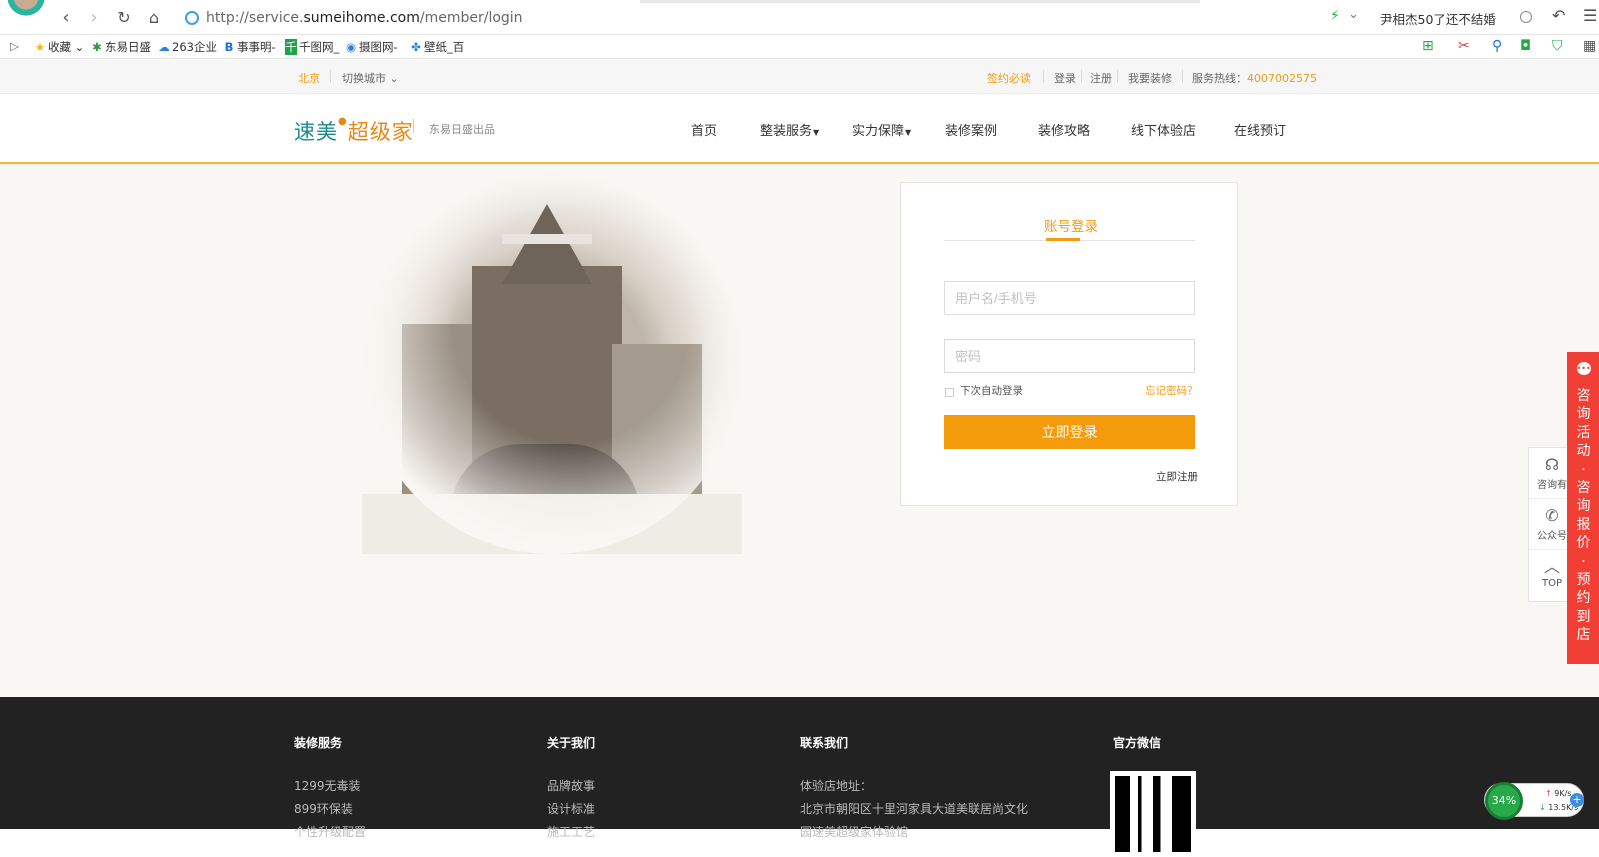 The height and width of the screenshot is (857, 1599). I want to click on sidebar-toggle-icon: ▷, so click(14, 46).